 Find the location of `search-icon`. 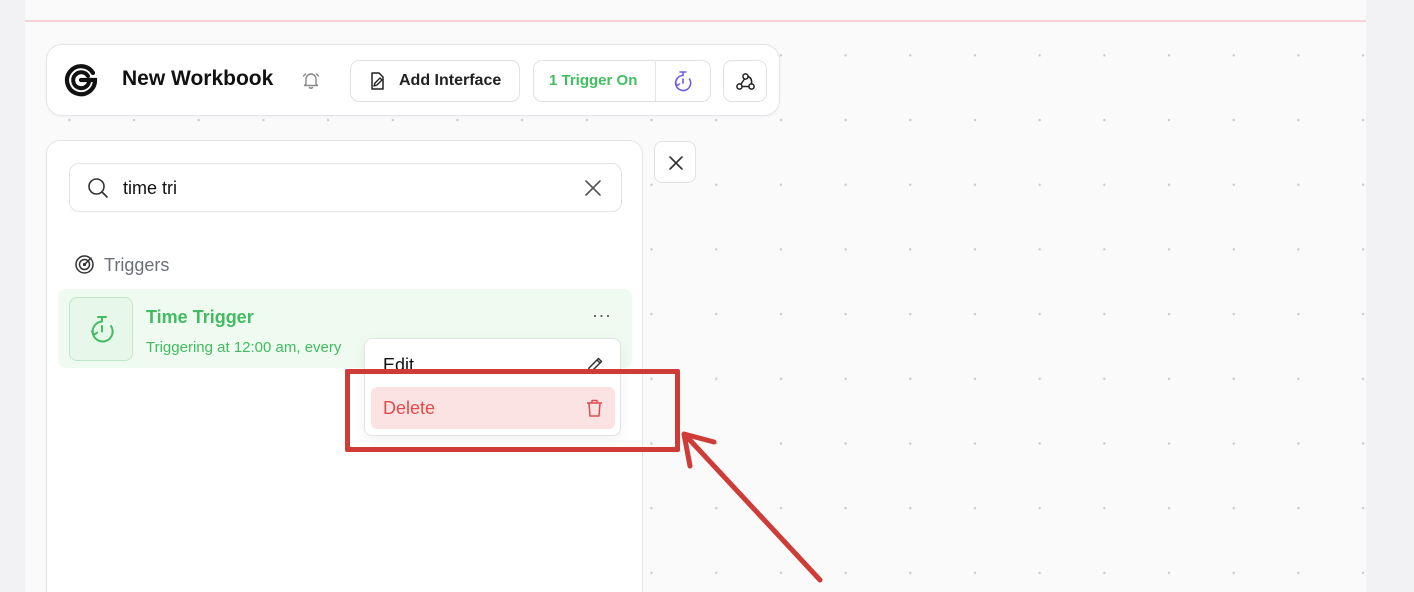

search-icon is located at coordinates (98, 188).